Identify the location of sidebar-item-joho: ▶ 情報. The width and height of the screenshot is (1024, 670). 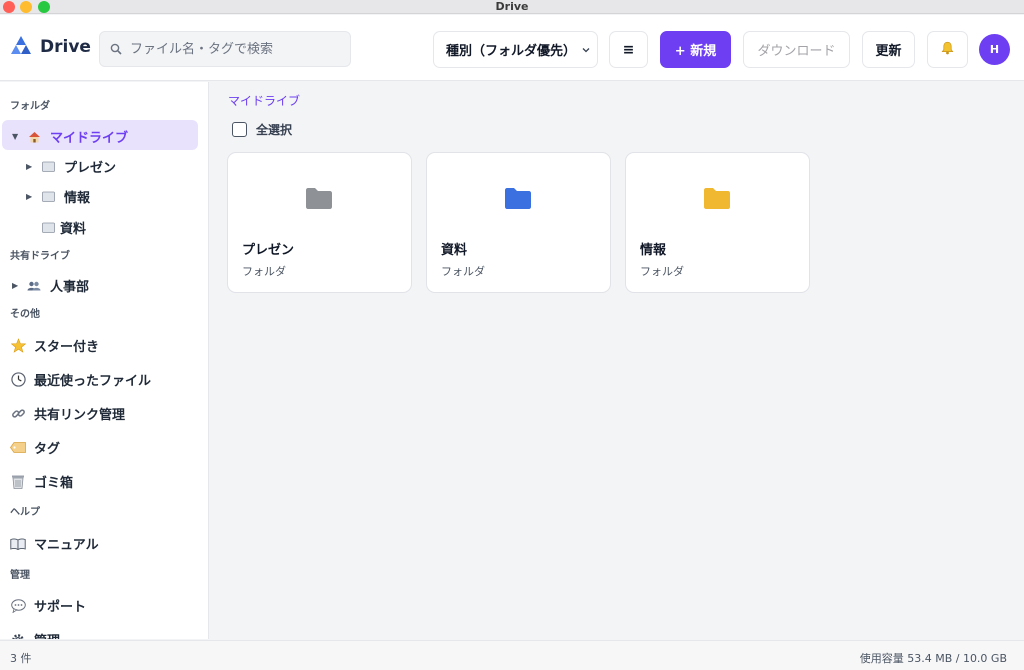
(58, 196).